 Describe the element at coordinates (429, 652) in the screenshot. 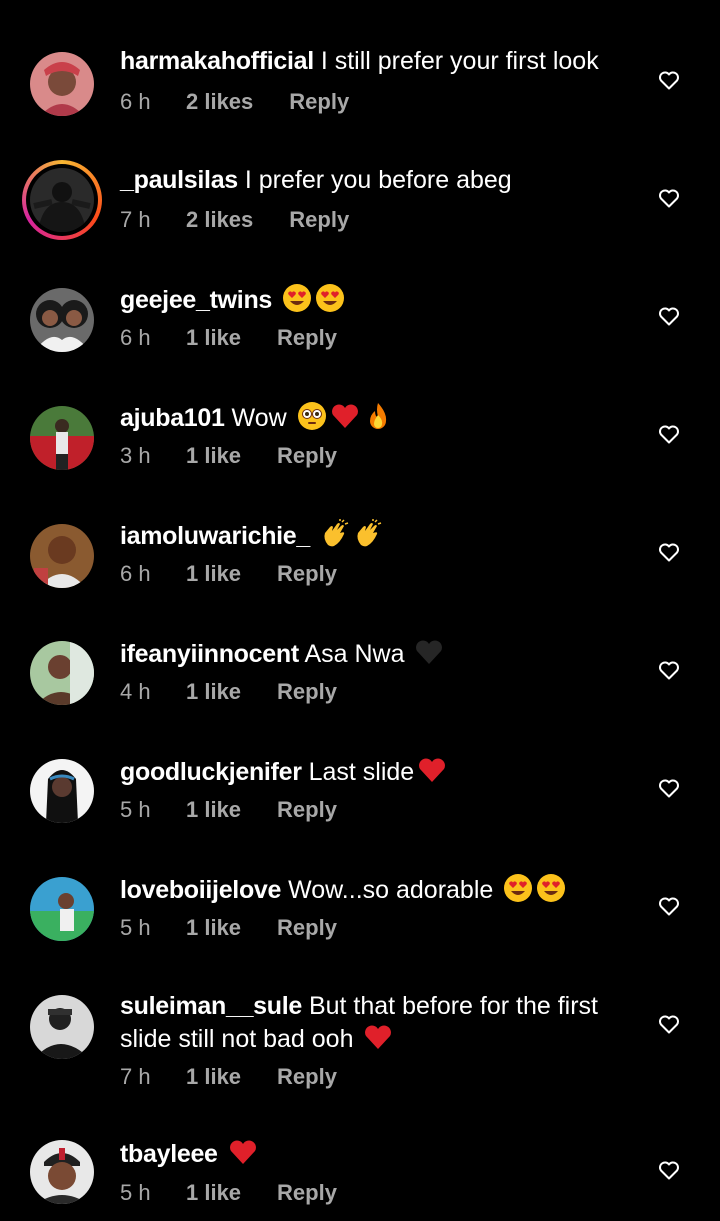

I see `black-heart-emoji` at that location.